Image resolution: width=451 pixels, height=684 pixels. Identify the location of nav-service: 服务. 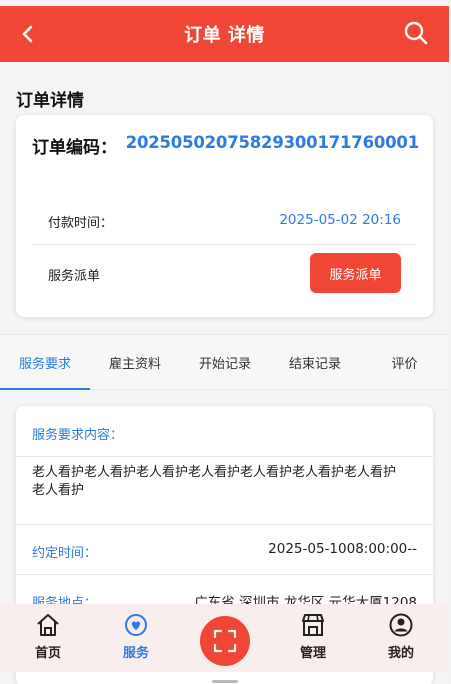
(136, 636).